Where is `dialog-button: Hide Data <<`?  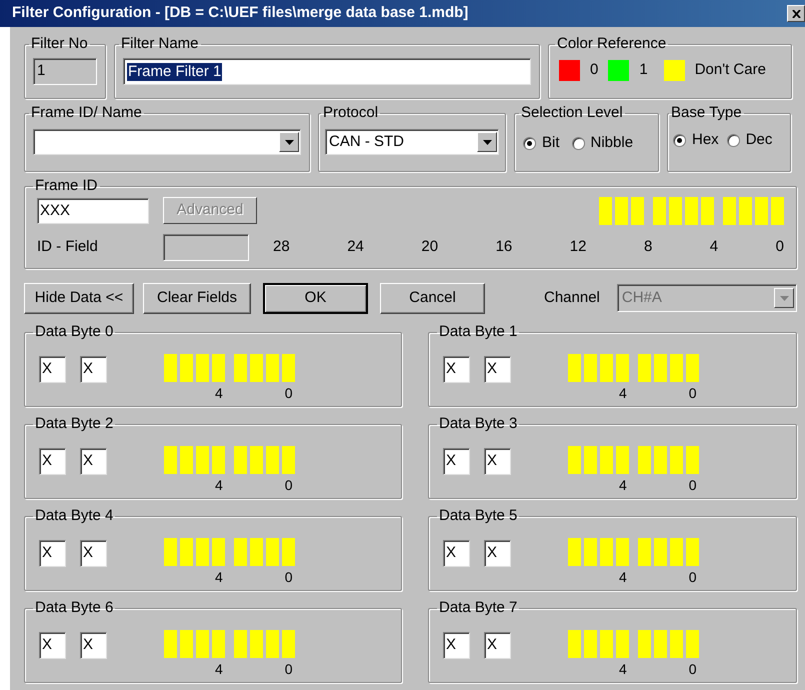
dialog-button: Hide Data << is located at coordinates (79, 298).